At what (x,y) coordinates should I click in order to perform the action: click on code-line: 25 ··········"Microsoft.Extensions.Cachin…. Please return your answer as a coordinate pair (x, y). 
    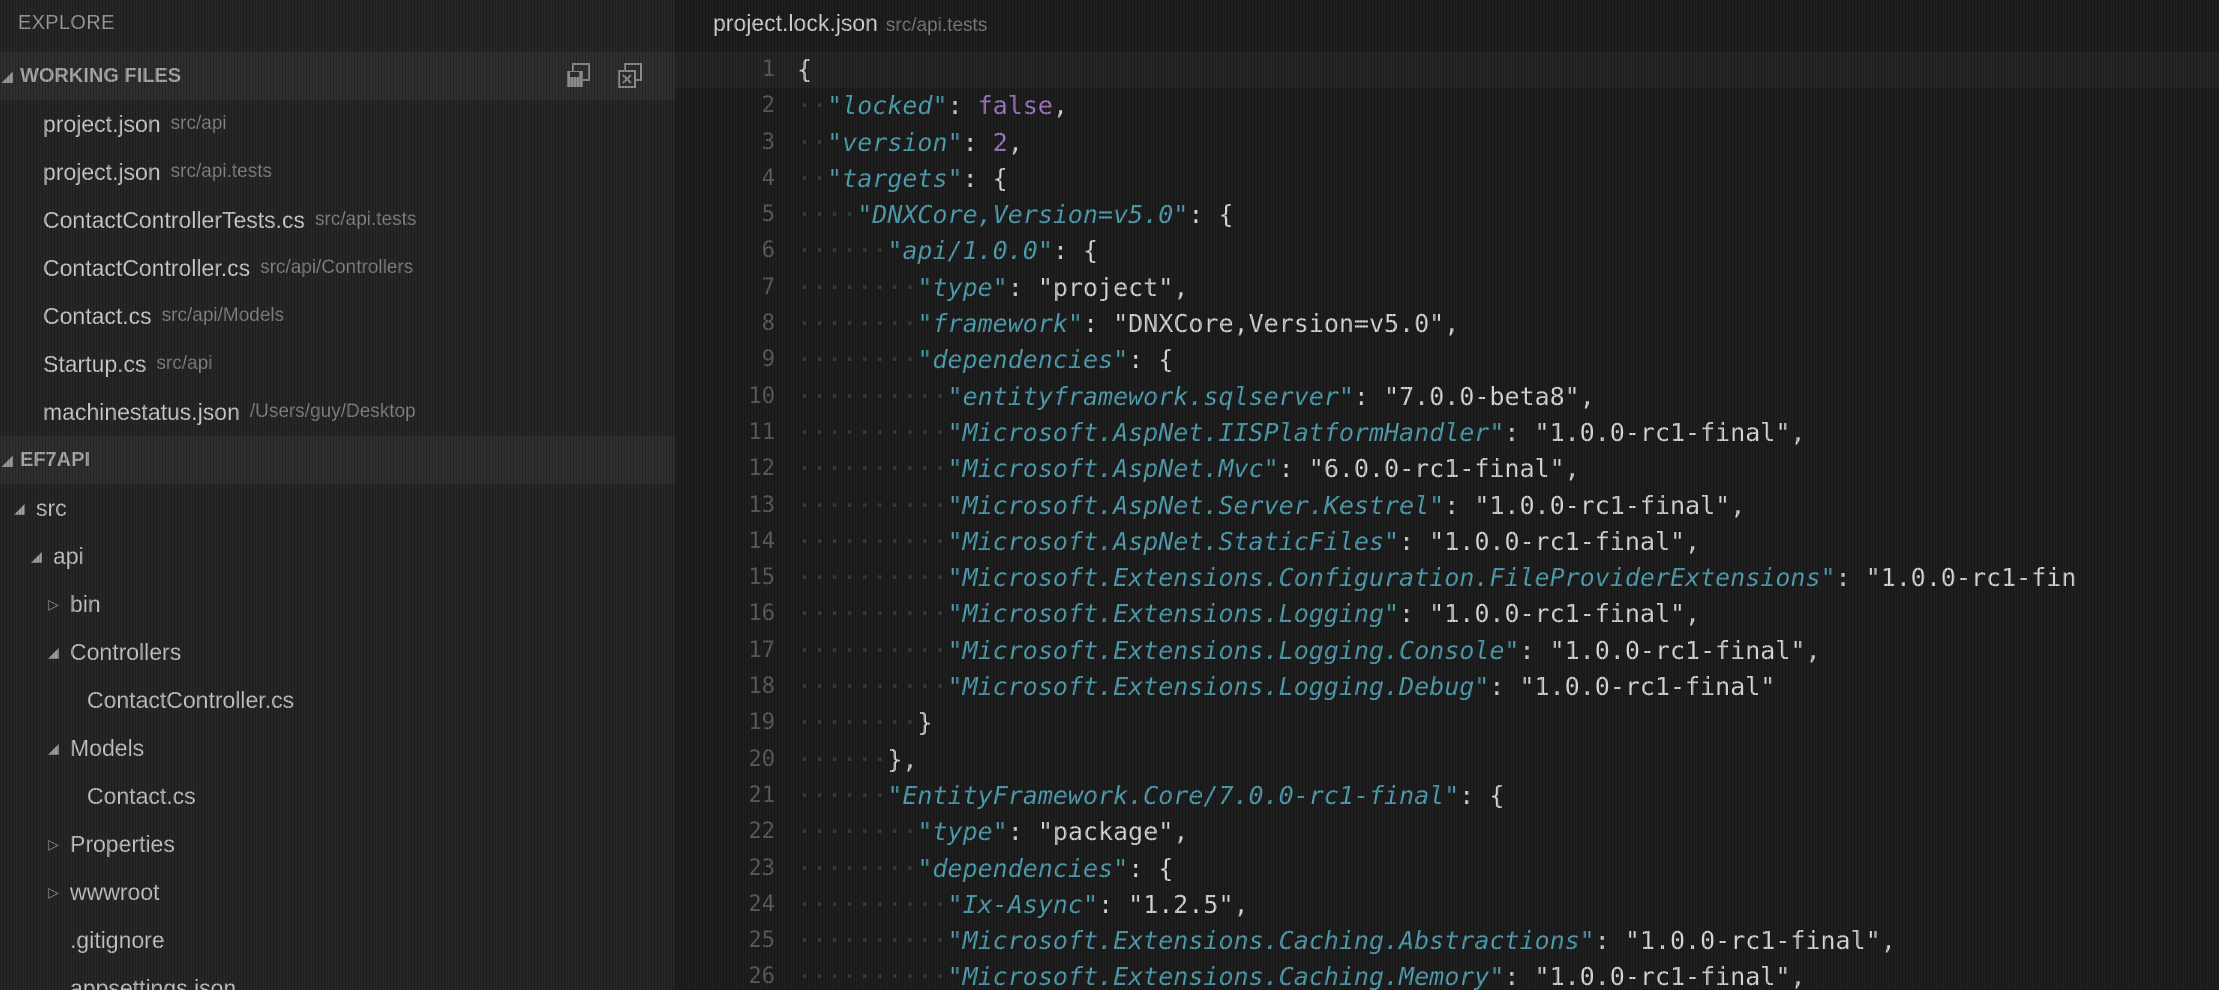
    Looking at the image, I should click on (1447, 941).